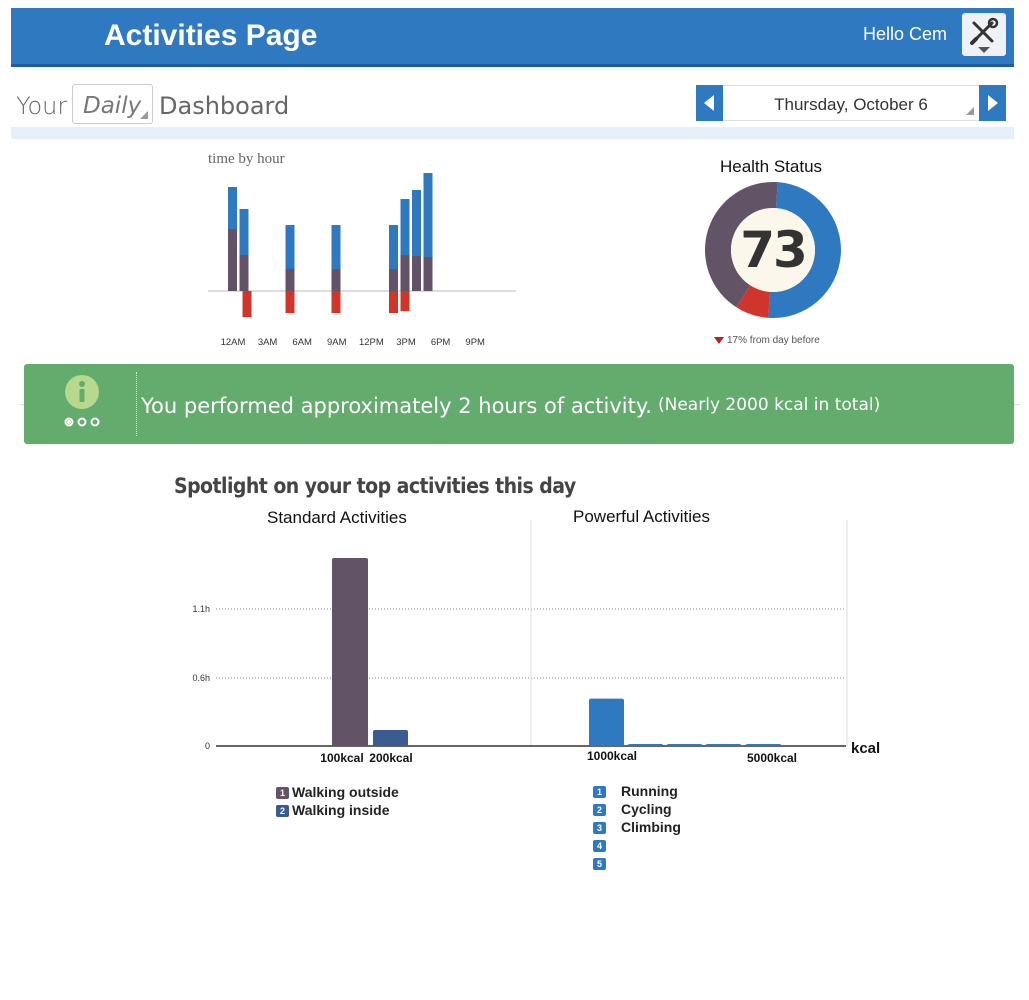  Describe the element at coordinates (719, 340) in the screenshot. I see `arrow-down-icon` at that location.